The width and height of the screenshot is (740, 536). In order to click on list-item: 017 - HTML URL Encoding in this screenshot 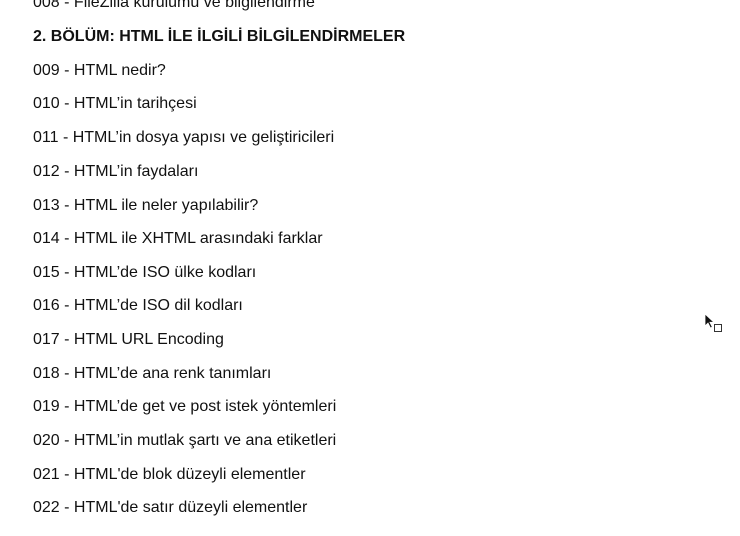, I will do `click(128, 339)`.